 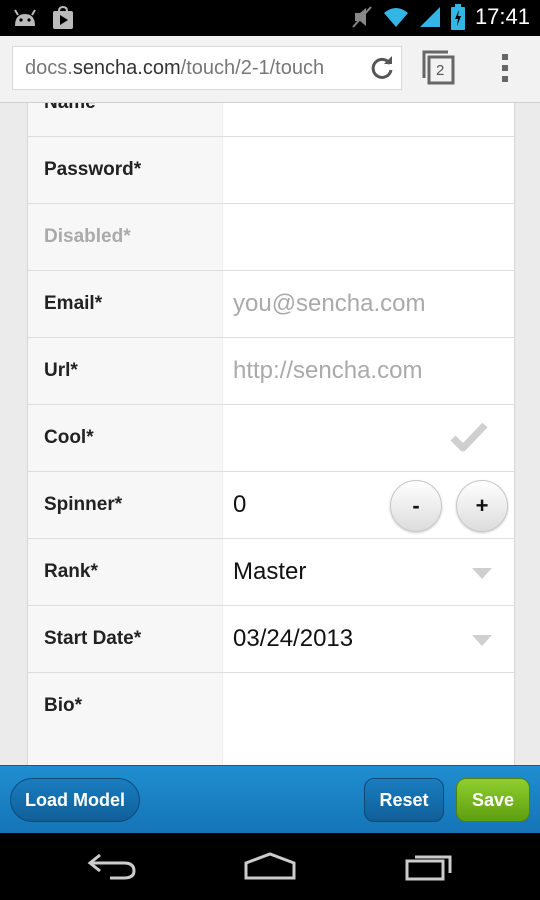 I want to click on form-row-cool: Cool*, so click(x=271, y=437).